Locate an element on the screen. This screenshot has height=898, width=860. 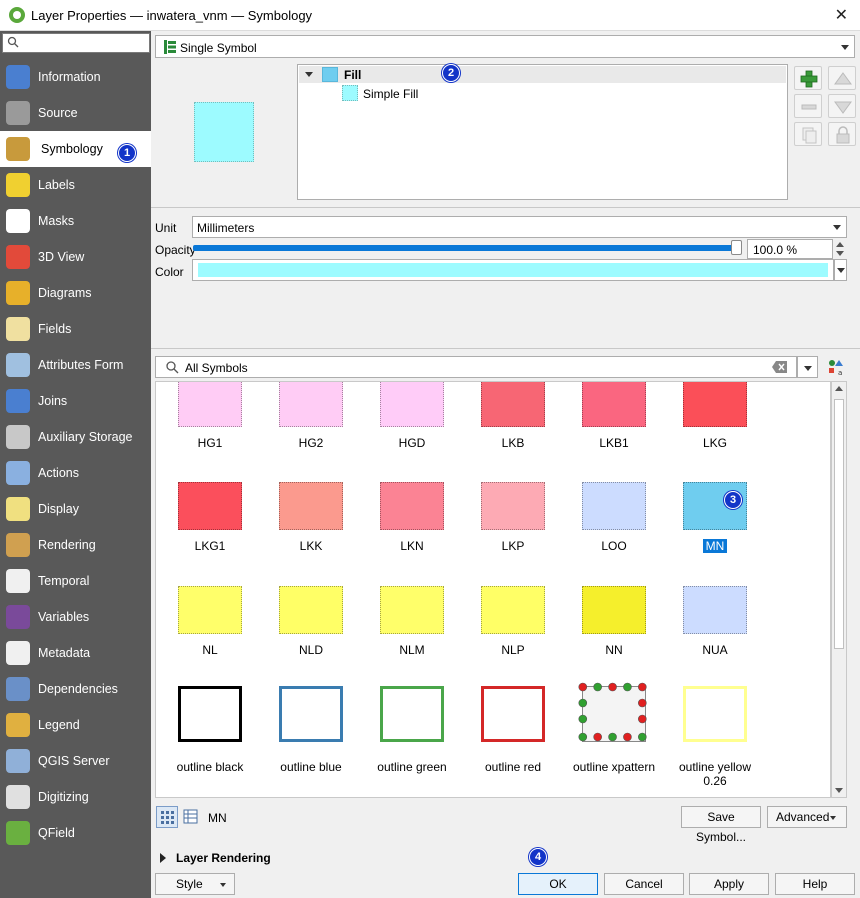
symbol-item: LKK is located at coordinates (307, 529).